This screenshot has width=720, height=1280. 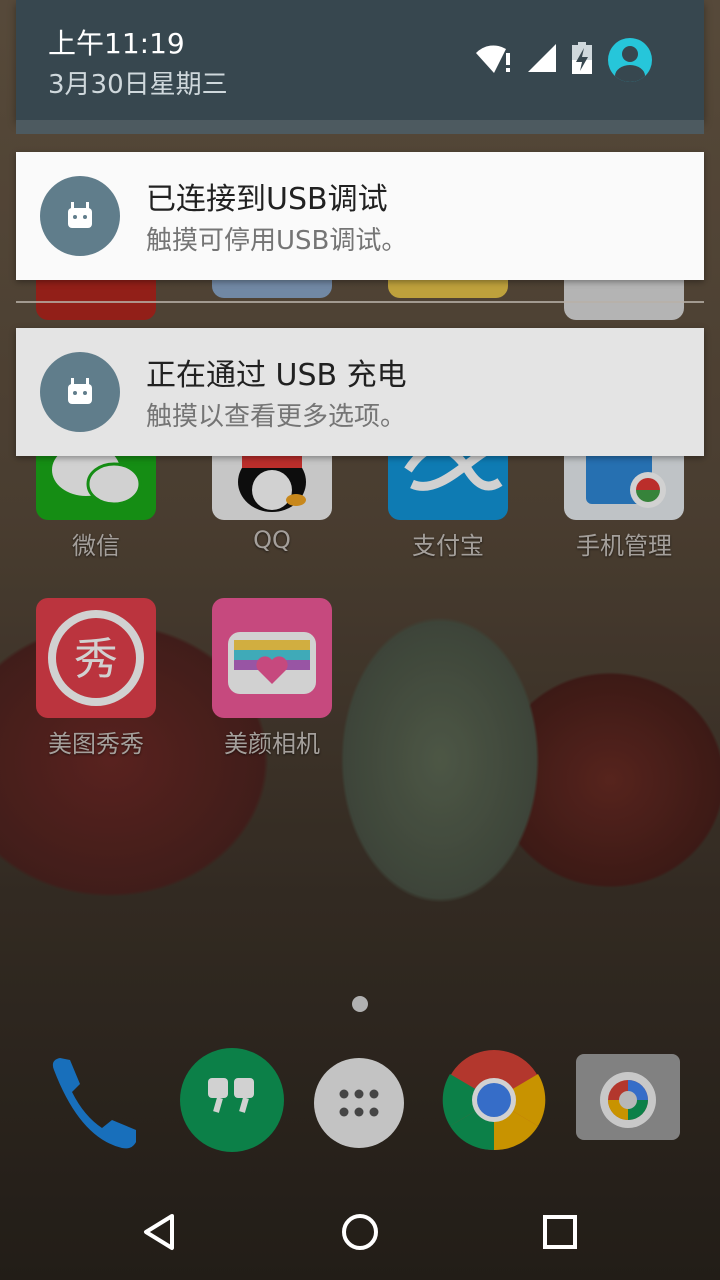 What do you see at coordinates (360, 127) in the screenshot?
I see `quick-settings-handle` at bounding box center [360, 127].